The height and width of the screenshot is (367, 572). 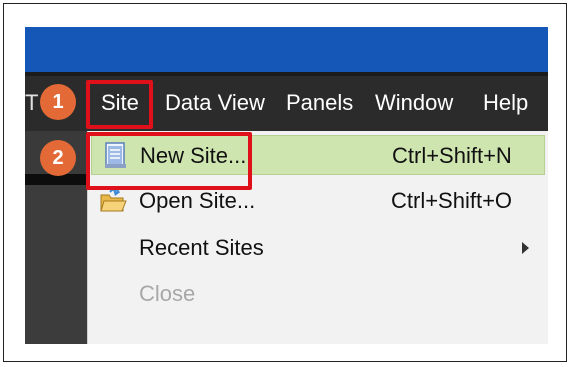 What do you see at coordinates (31, 103) in the screenshot?
I see `menu-item-partial: T` at bounding box center [31, 103].